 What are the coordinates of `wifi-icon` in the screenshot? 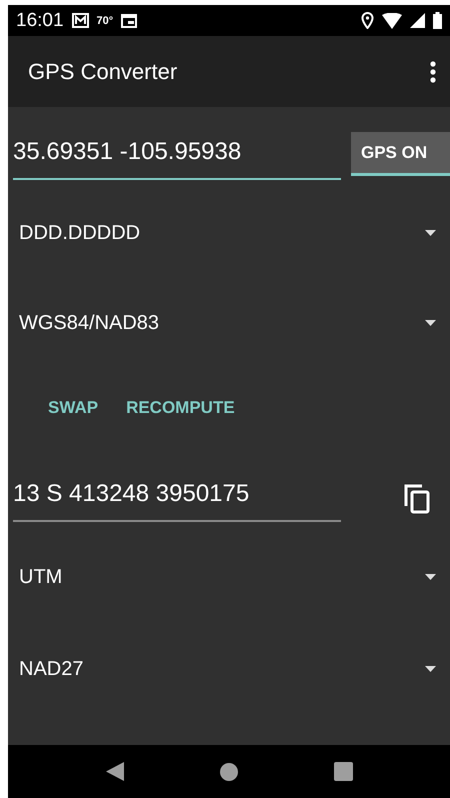 It's located at (392, 20).